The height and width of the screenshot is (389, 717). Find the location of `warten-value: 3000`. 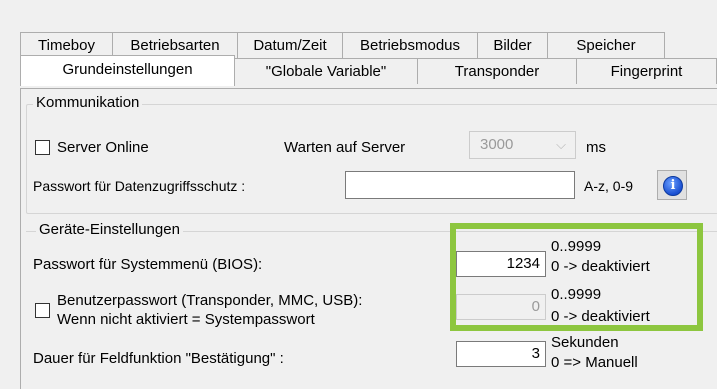

warten-value: 3000 is located at coordinates (497, 144).